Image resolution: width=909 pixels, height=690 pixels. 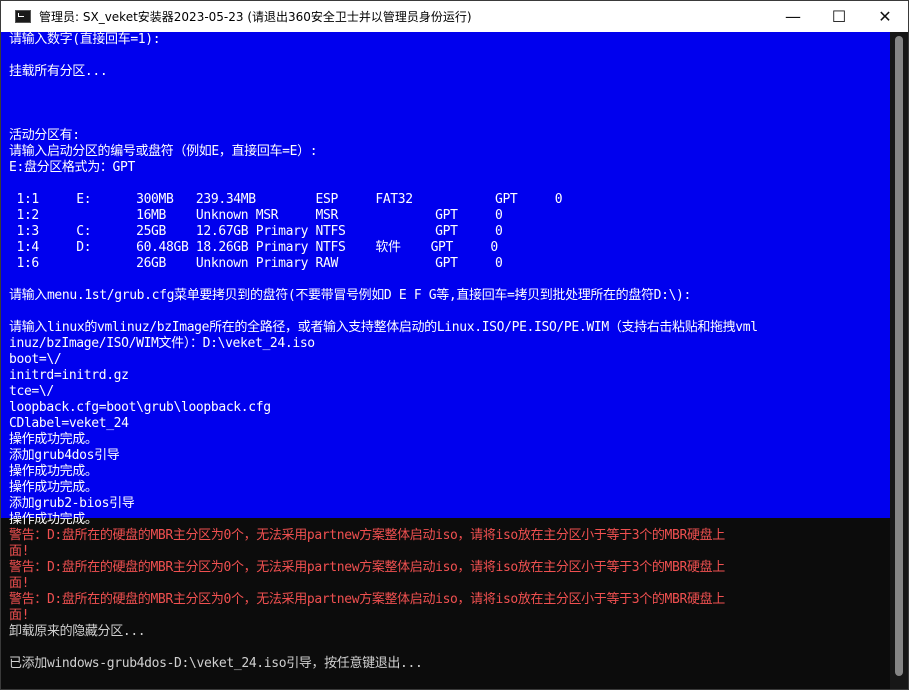 What do you see at coordinates (35, 359) in the screenshot?
I see `console-line: boot=\/` at bounding box center [35, 359].